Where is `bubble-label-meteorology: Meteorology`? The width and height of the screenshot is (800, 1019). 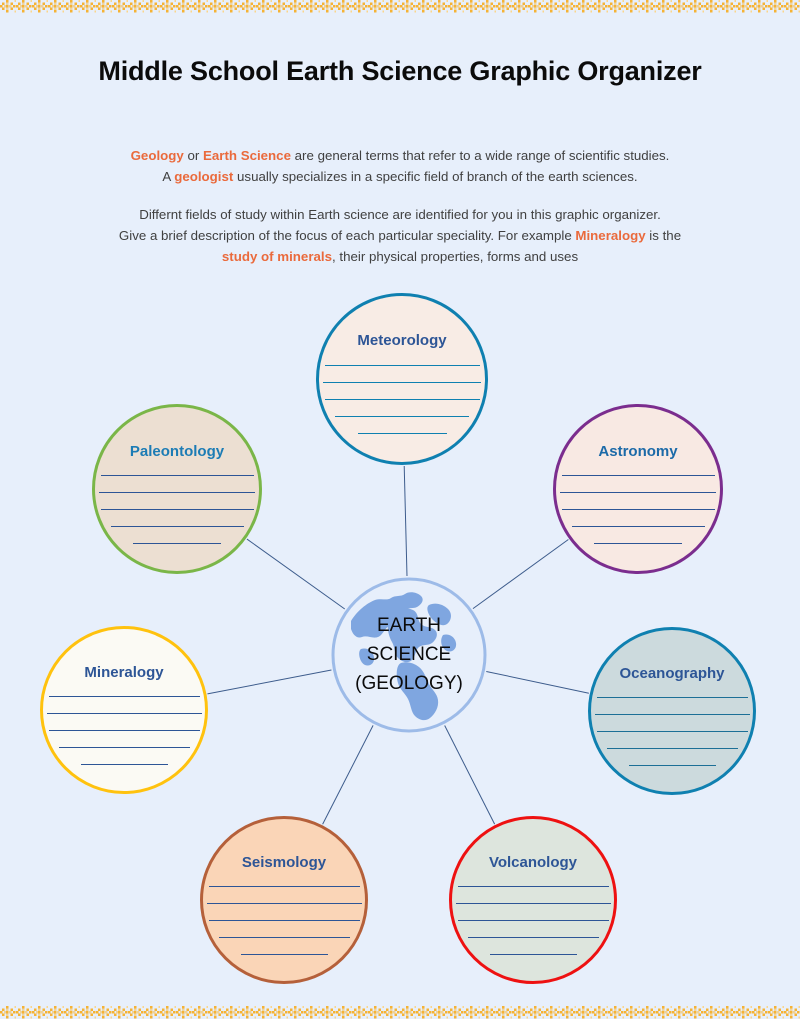 bubble-label-meteorology: Meteorology is located at coordinates (402, 340).